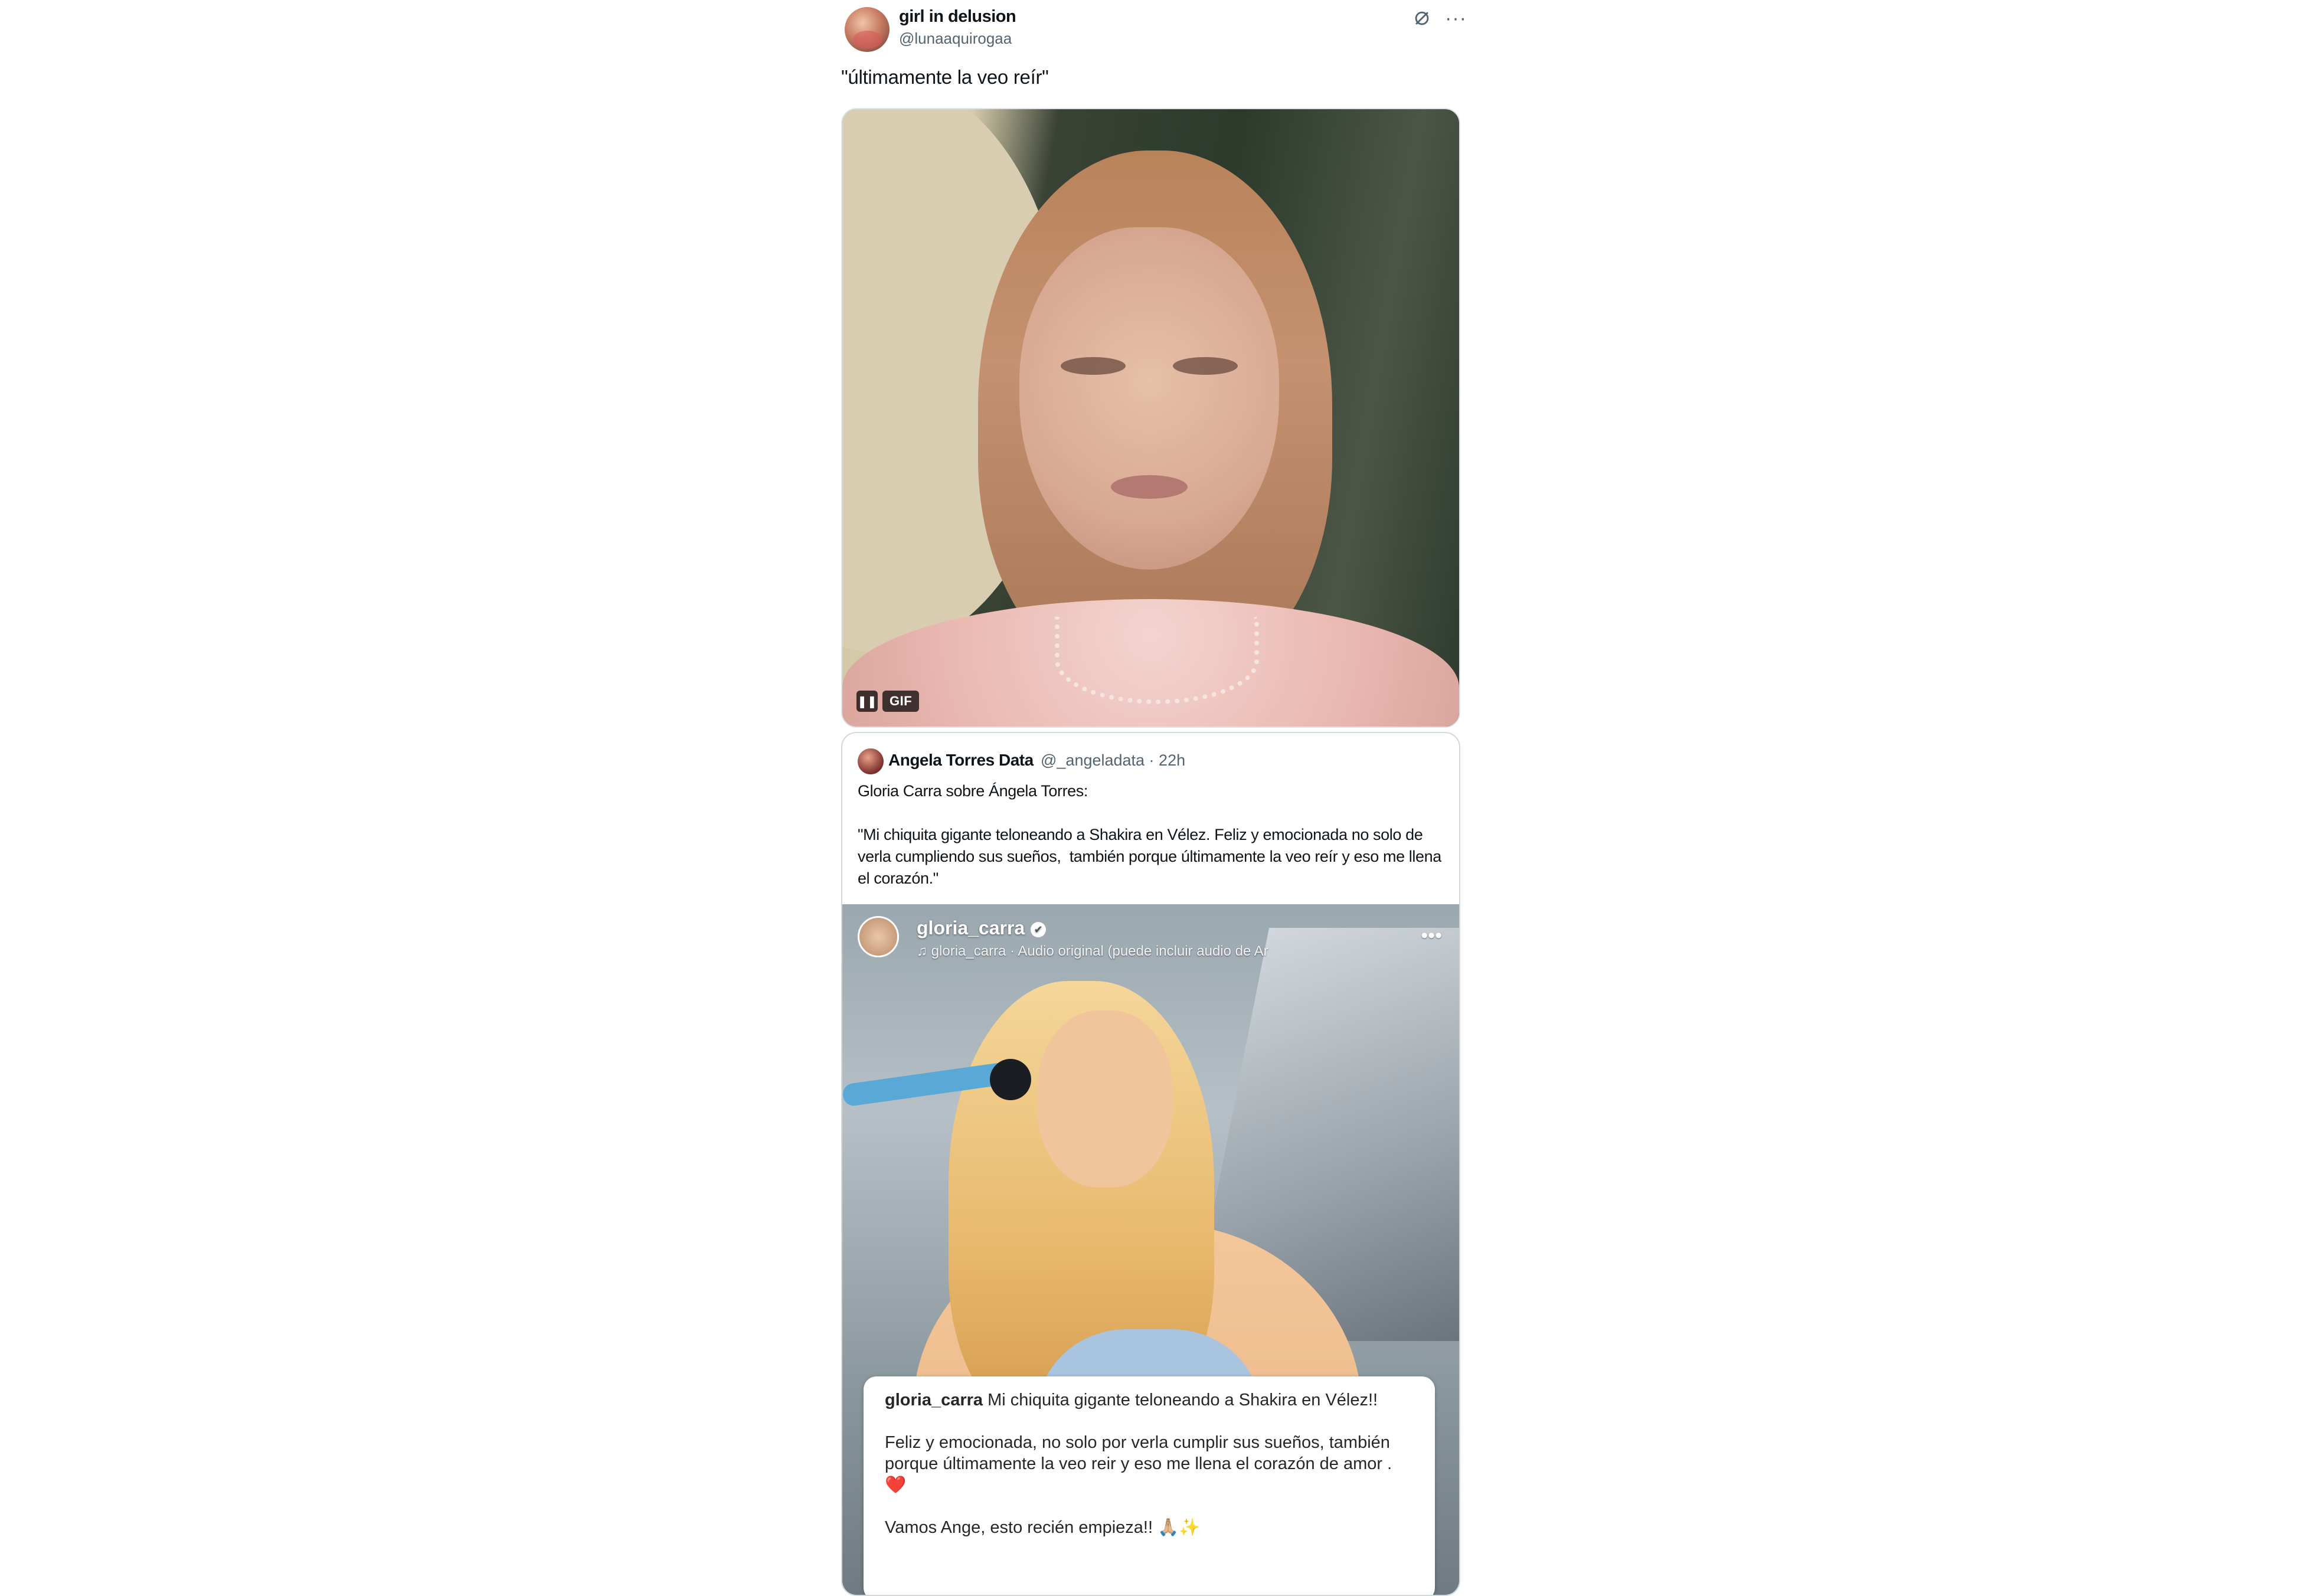  I want to click on quoted-author-name: Angela Torres Data, so click(961, 760).